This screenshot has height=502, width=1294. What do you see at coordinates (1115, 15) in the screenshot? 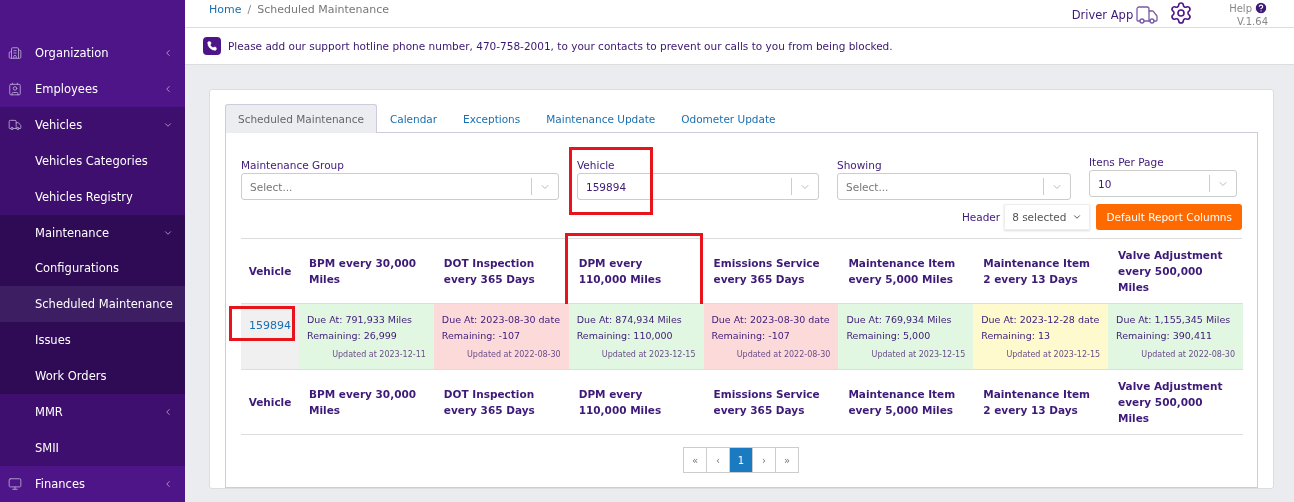
I see `driver-app-link: Driver App` at bounding box center [1115, 15].